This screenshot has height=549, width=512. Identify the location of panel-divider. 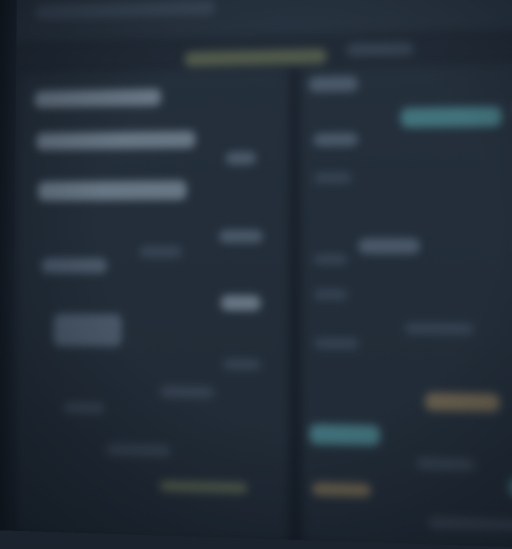
(295, 306).